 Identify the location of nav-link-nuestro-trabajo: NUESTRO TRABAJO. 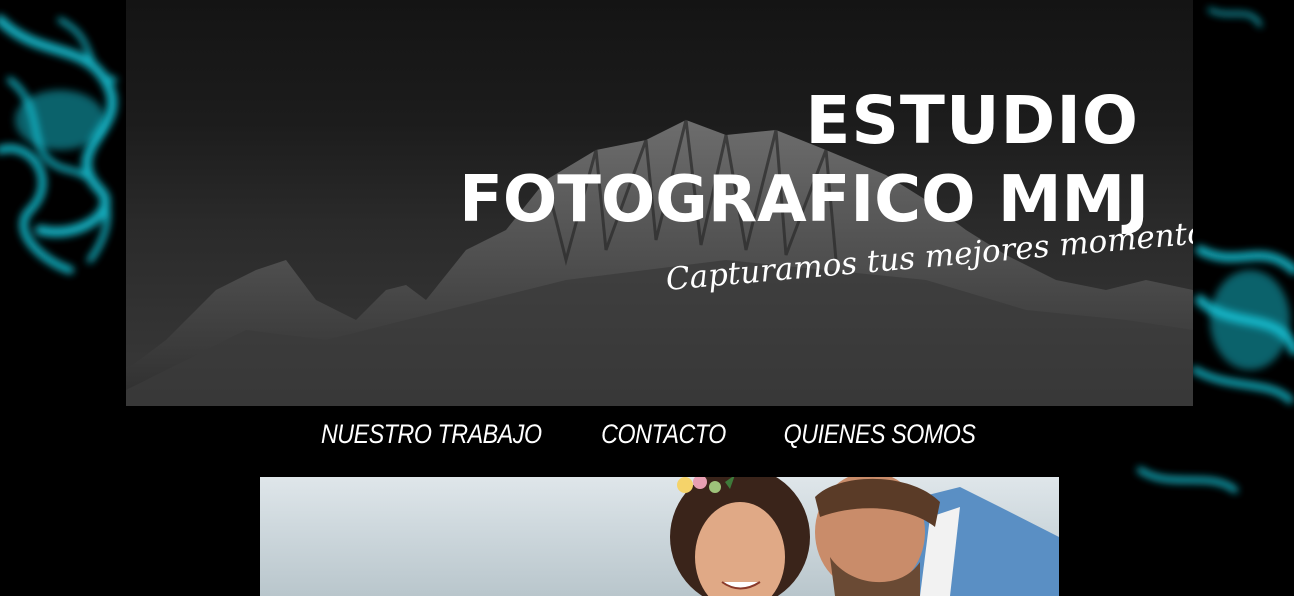
(431, 434).